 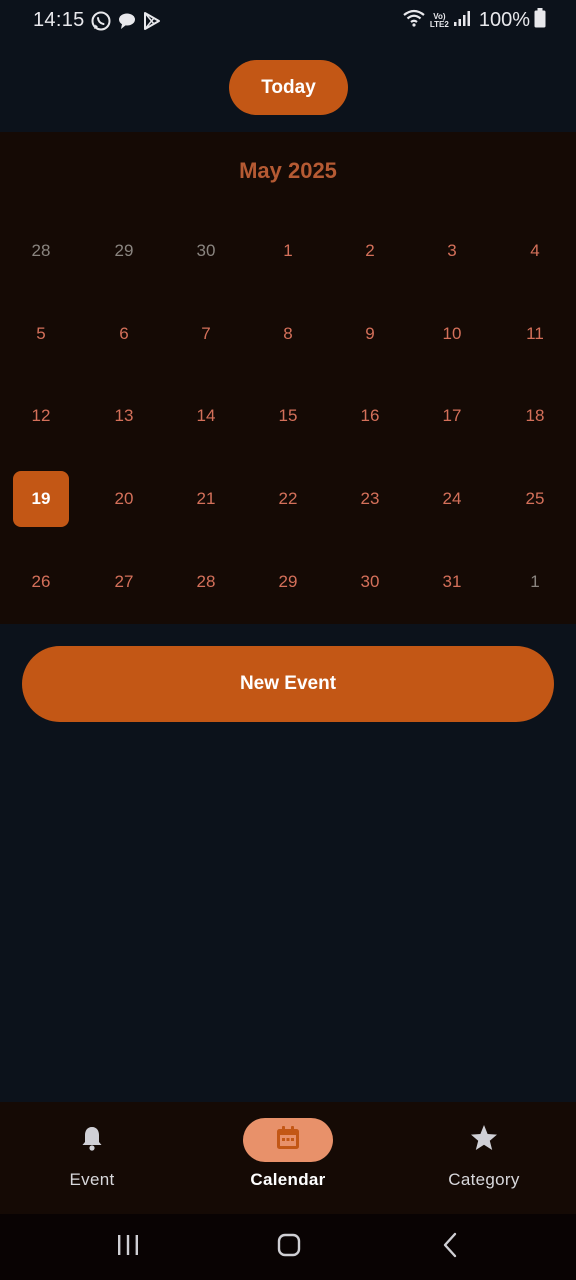 I want to click on calendar-day-outside-month: 29, so click(x=124, y=251).